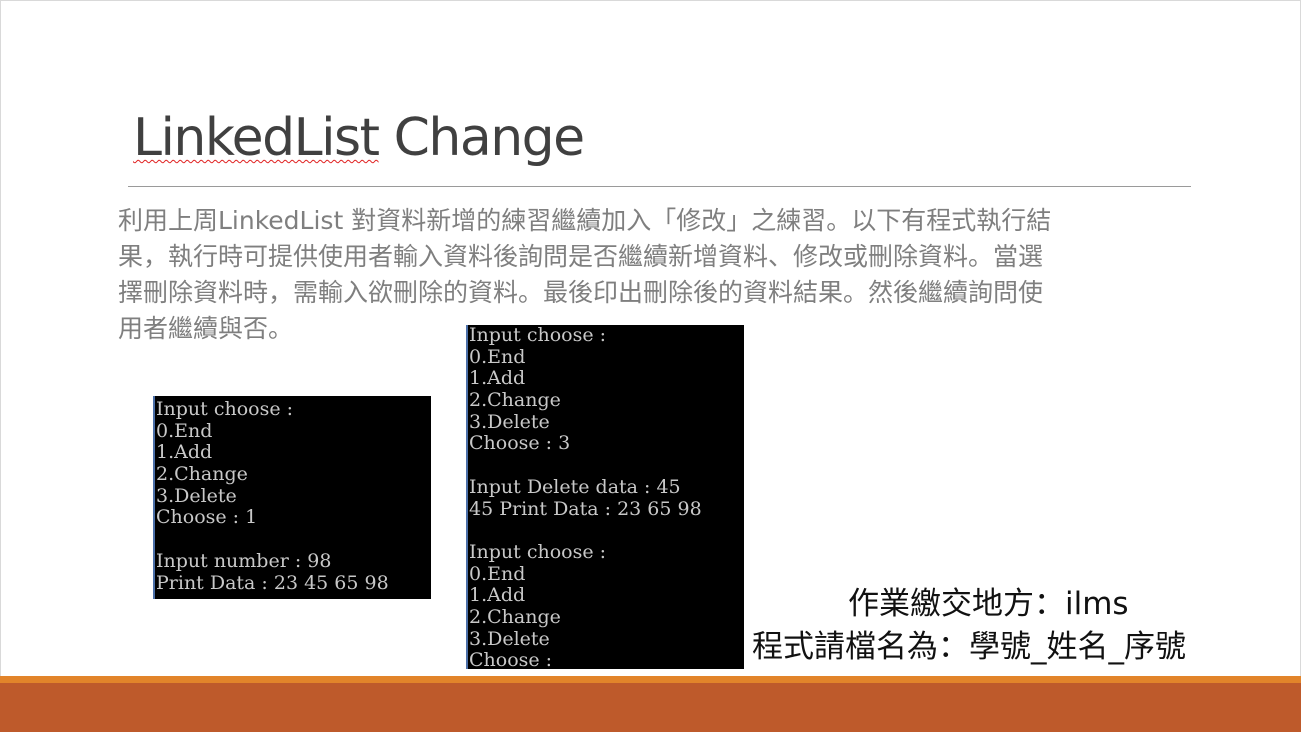 This screenshot has height=732, width=1301. What do you see at coordinates (988, 604) in the screenshot?
I see `submission-location: 作業繳交地方：ilms` at bounding box center [988, 604].